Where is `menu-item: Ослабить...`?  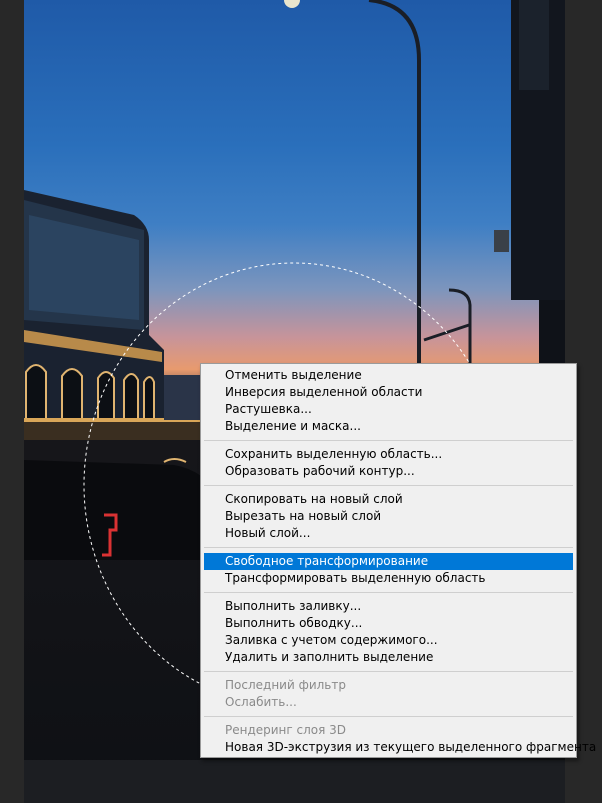
menu-item: Ослабить... is located at coordinates (261, 702).